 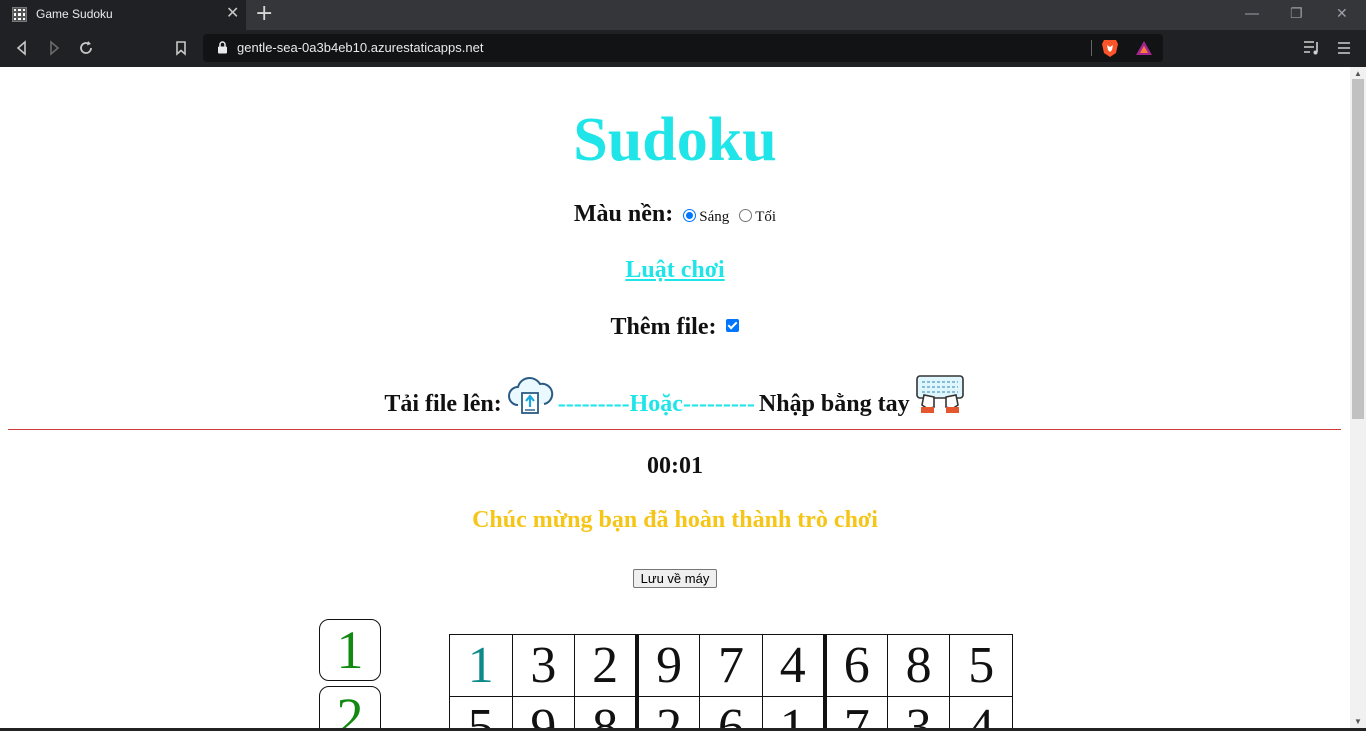 What do you see at coordinates (674, 429) in the screenshot?
I see `section-divider` at bounding box center [674, 429].